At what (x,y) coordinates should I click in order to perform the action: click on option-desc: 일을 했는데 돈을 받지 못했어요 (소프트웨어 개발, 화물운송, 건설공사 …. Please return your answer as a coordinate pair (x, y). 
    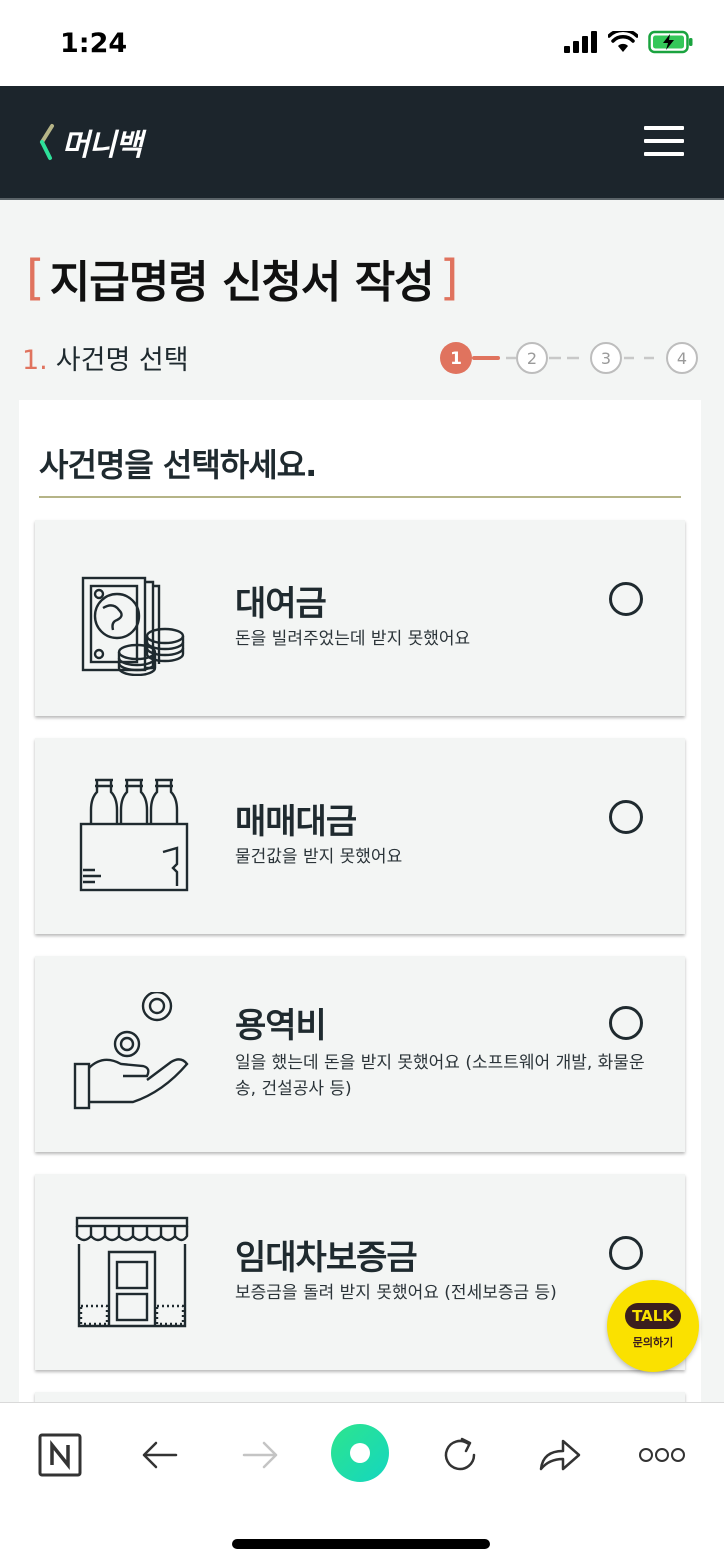
    Looking at the image, I should click on (440, 1076).